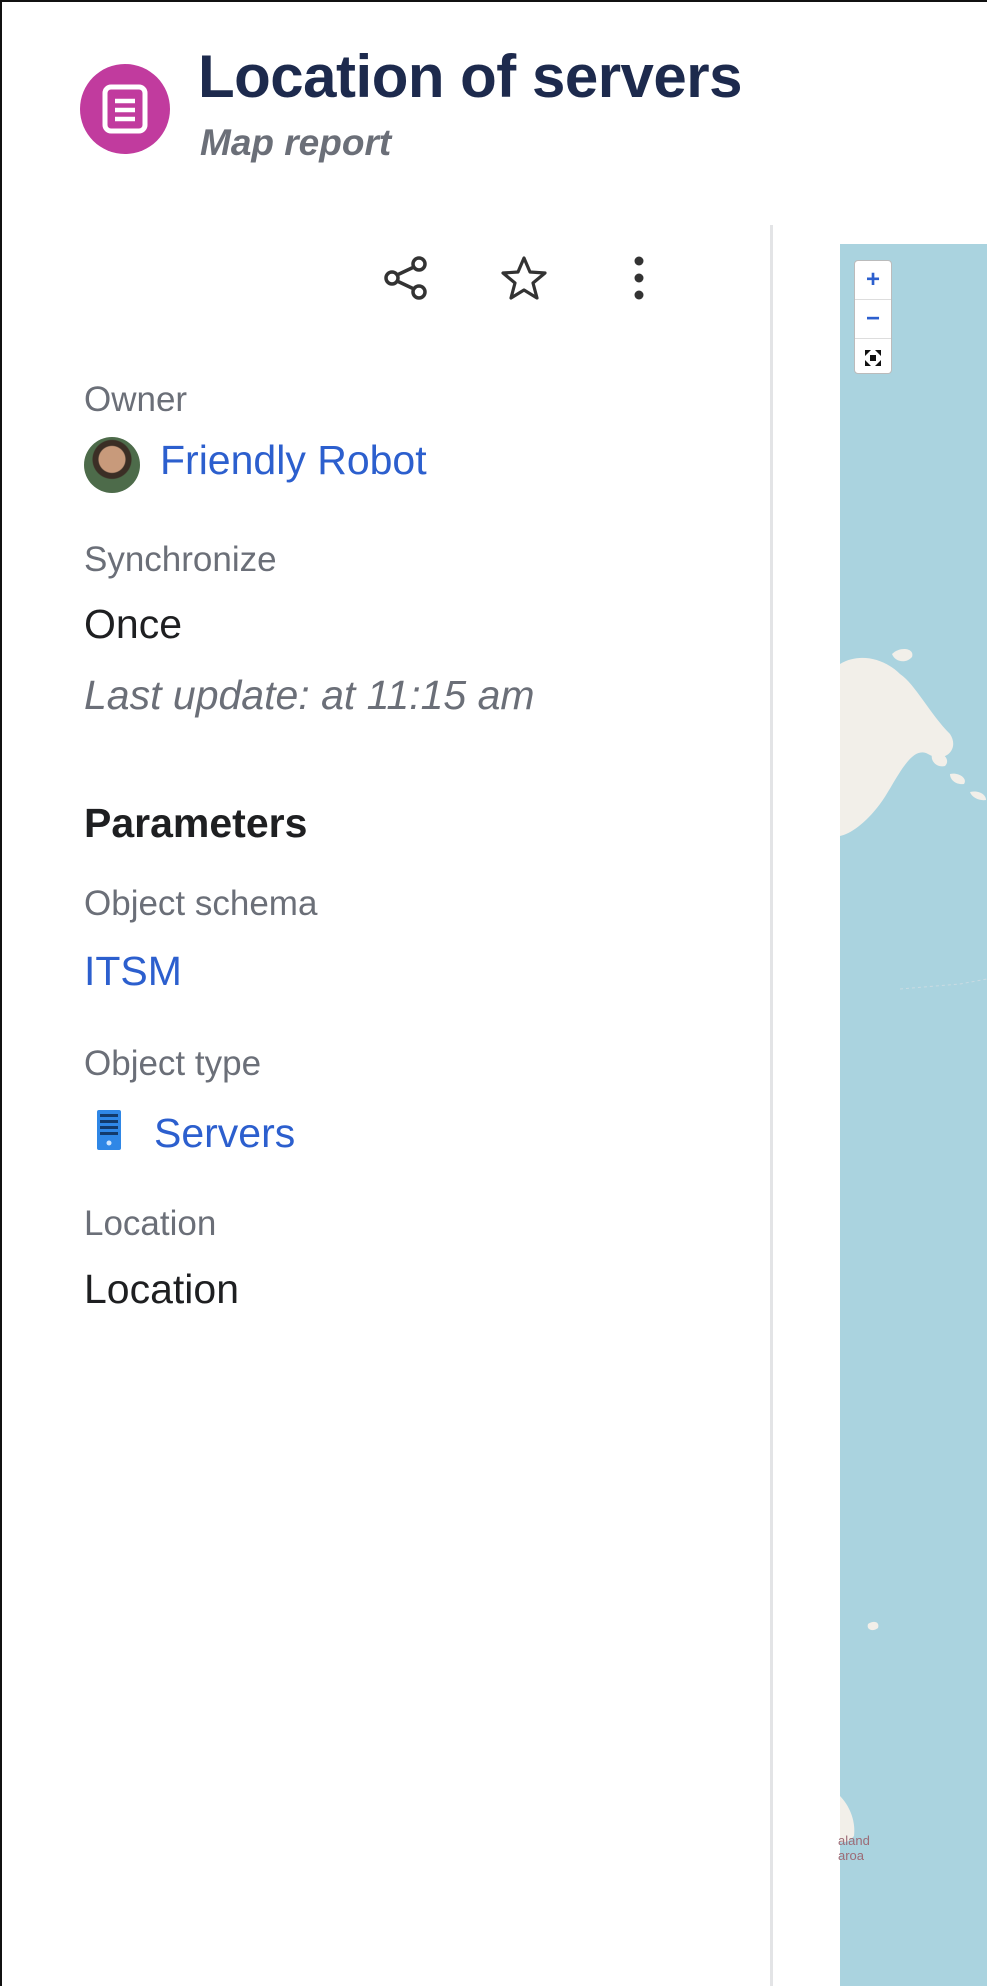 The width and height of the screenshot is (994, 1986). What do you see at coordinates (913, 1245) in the screenshot?
I see `map-land-shapes` at bounding box center [913, 1245].